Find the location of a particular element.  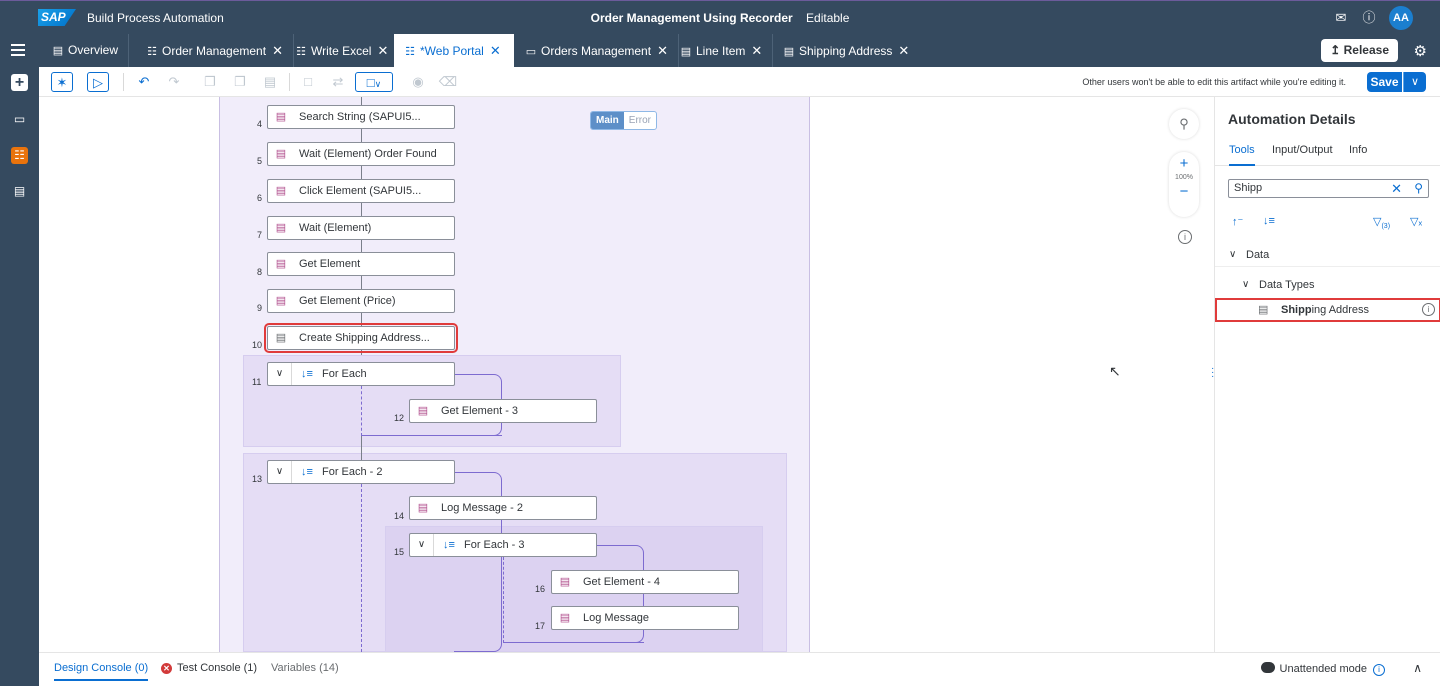

step-log-message-2: ▤ Log Message - 2 is located at coordinates (503, 508).